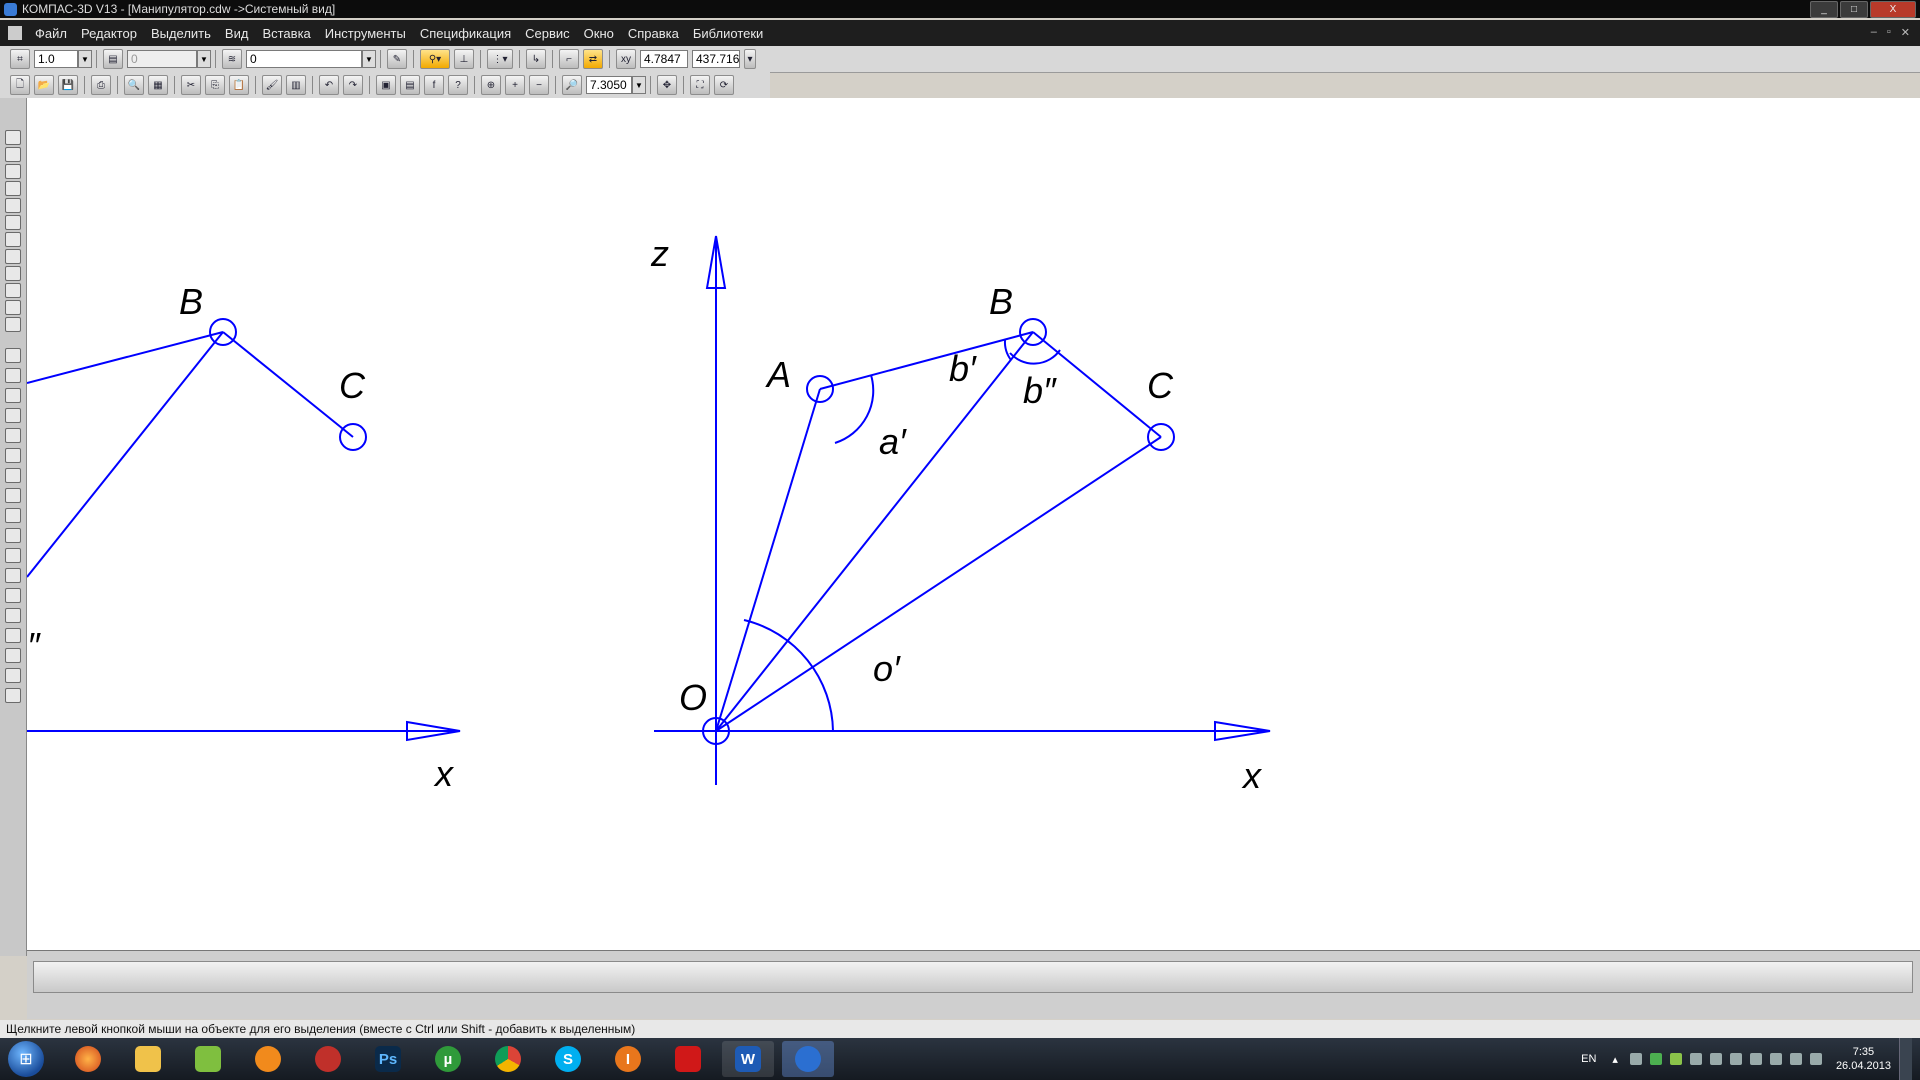 This screenshot has width=1920, height=1080. What do you see at coordinates (191, 85) in the screenshot?
I see `cut-icon: ✂` at bounding box center [191, 85].